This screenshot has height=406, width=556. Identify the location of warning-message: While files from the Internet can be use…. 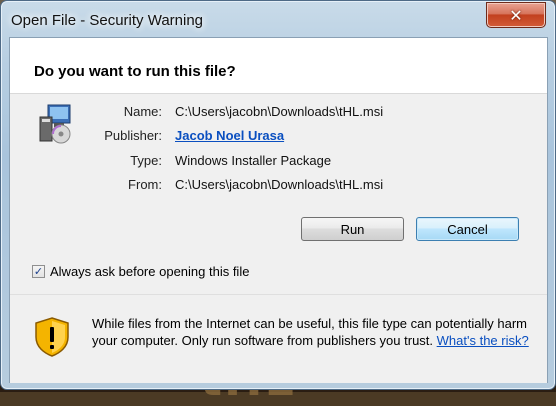
(312, 332).